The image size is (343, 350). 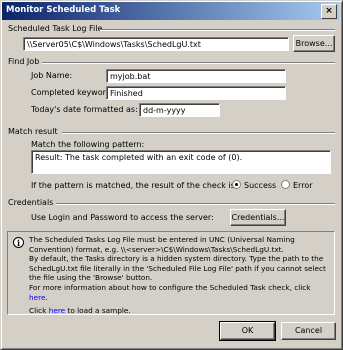 I want to click on ok-button: OK, so click(x=247, y=331).